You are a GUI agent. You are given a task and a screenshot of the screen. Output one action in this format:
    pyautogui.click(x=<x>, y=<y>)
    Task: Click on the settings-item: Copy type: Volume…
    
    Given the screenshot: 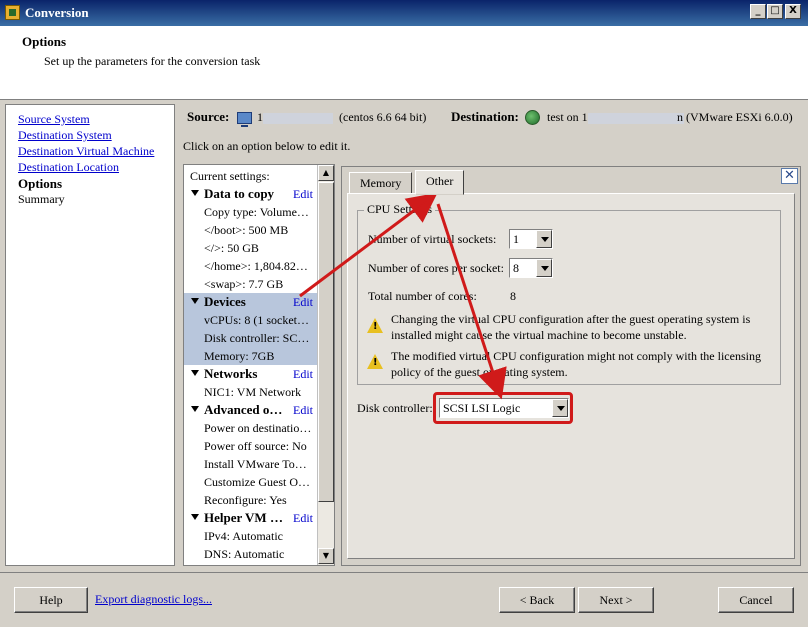 What is the action you would take?
    pyautogui.click(x=251, y=212)
    